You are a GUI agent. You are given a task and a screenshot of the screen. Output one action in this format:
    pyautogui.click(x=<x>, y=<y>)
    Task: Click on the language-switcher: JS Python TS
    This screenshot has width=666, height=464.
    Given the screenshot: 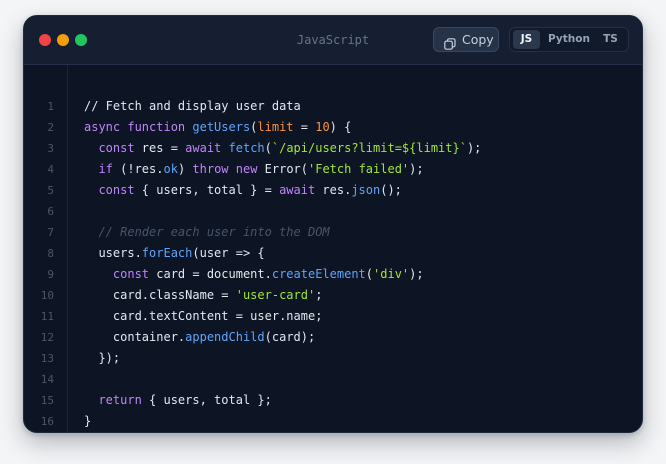 What is the action you would take?
    pyautogui.click(x=569, y=39)
    